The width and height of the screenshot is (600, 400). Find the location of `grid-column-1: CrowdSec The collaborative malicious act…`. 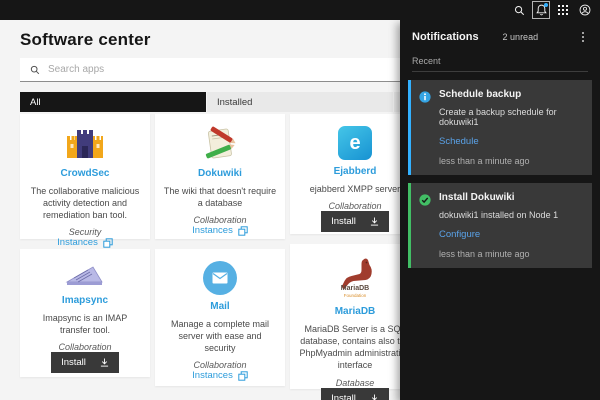

grid-column-1: CrowdSec The collaborative malicious act… is located at coordinates (85, 251).